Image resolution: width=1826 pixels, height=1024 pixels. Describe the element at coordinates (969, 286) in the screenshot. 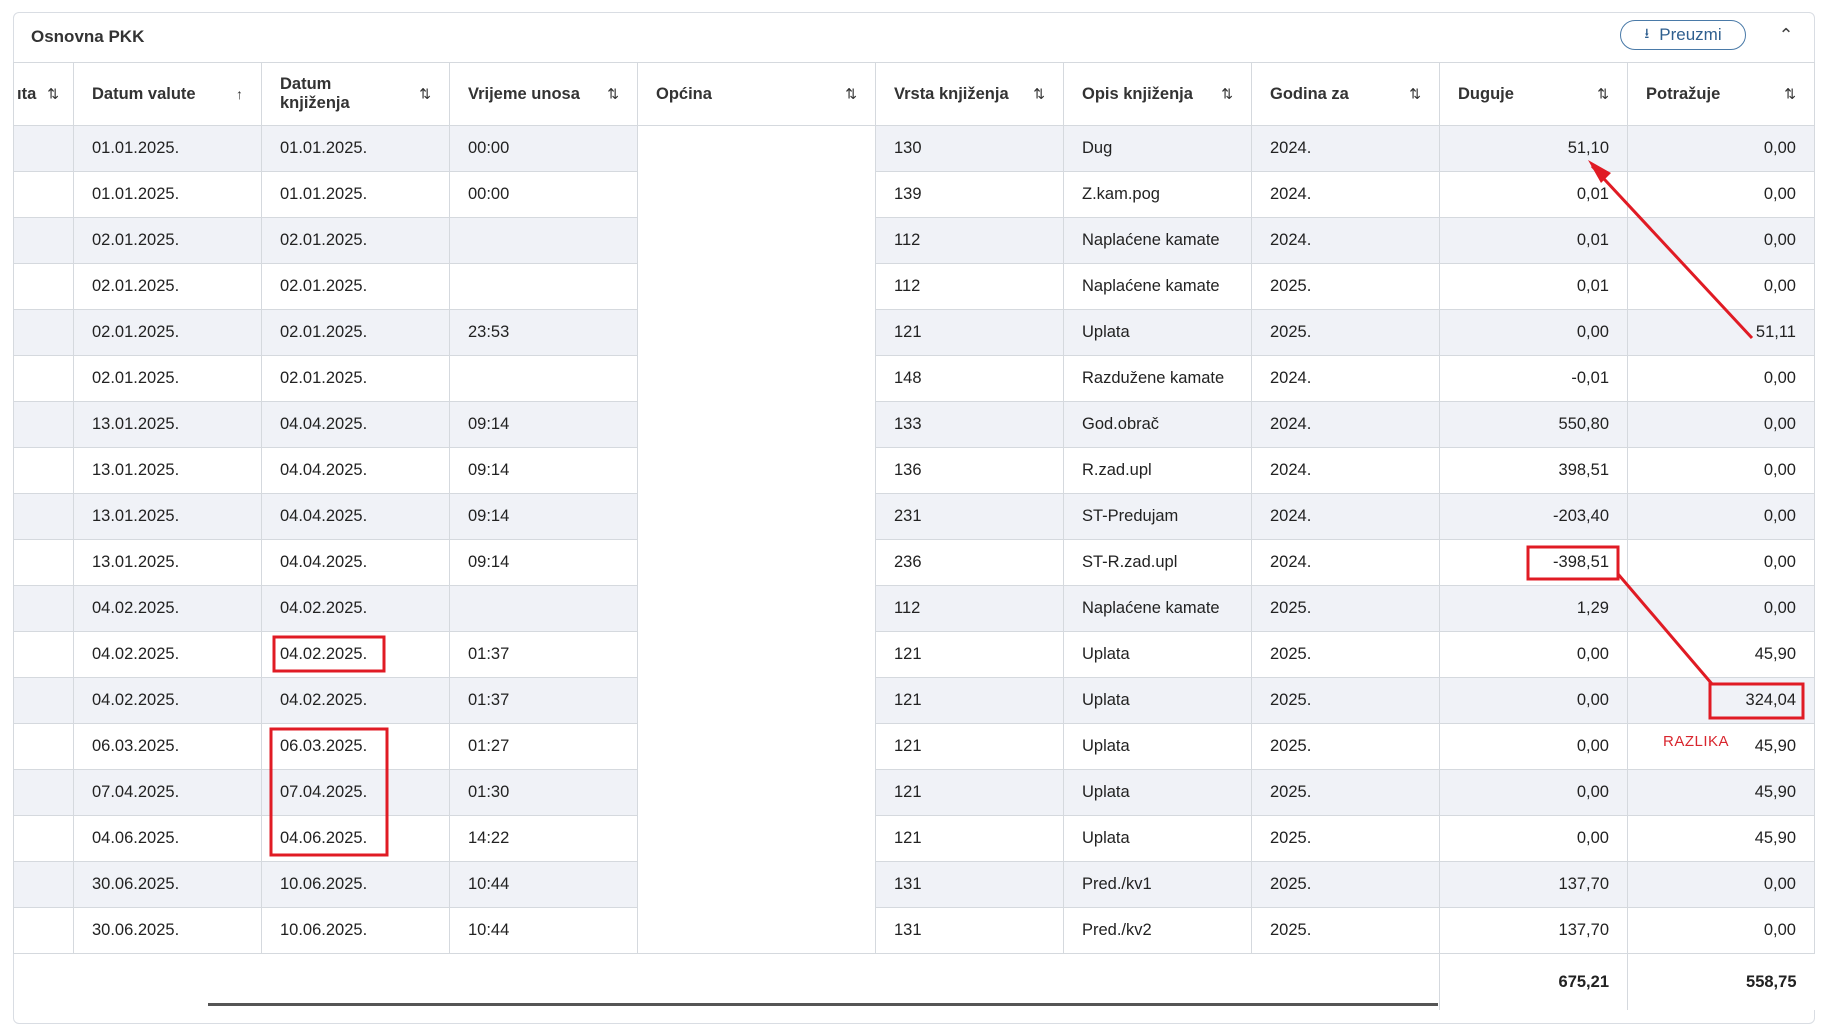

I see `table-cell-vrsta: 112` at that location.